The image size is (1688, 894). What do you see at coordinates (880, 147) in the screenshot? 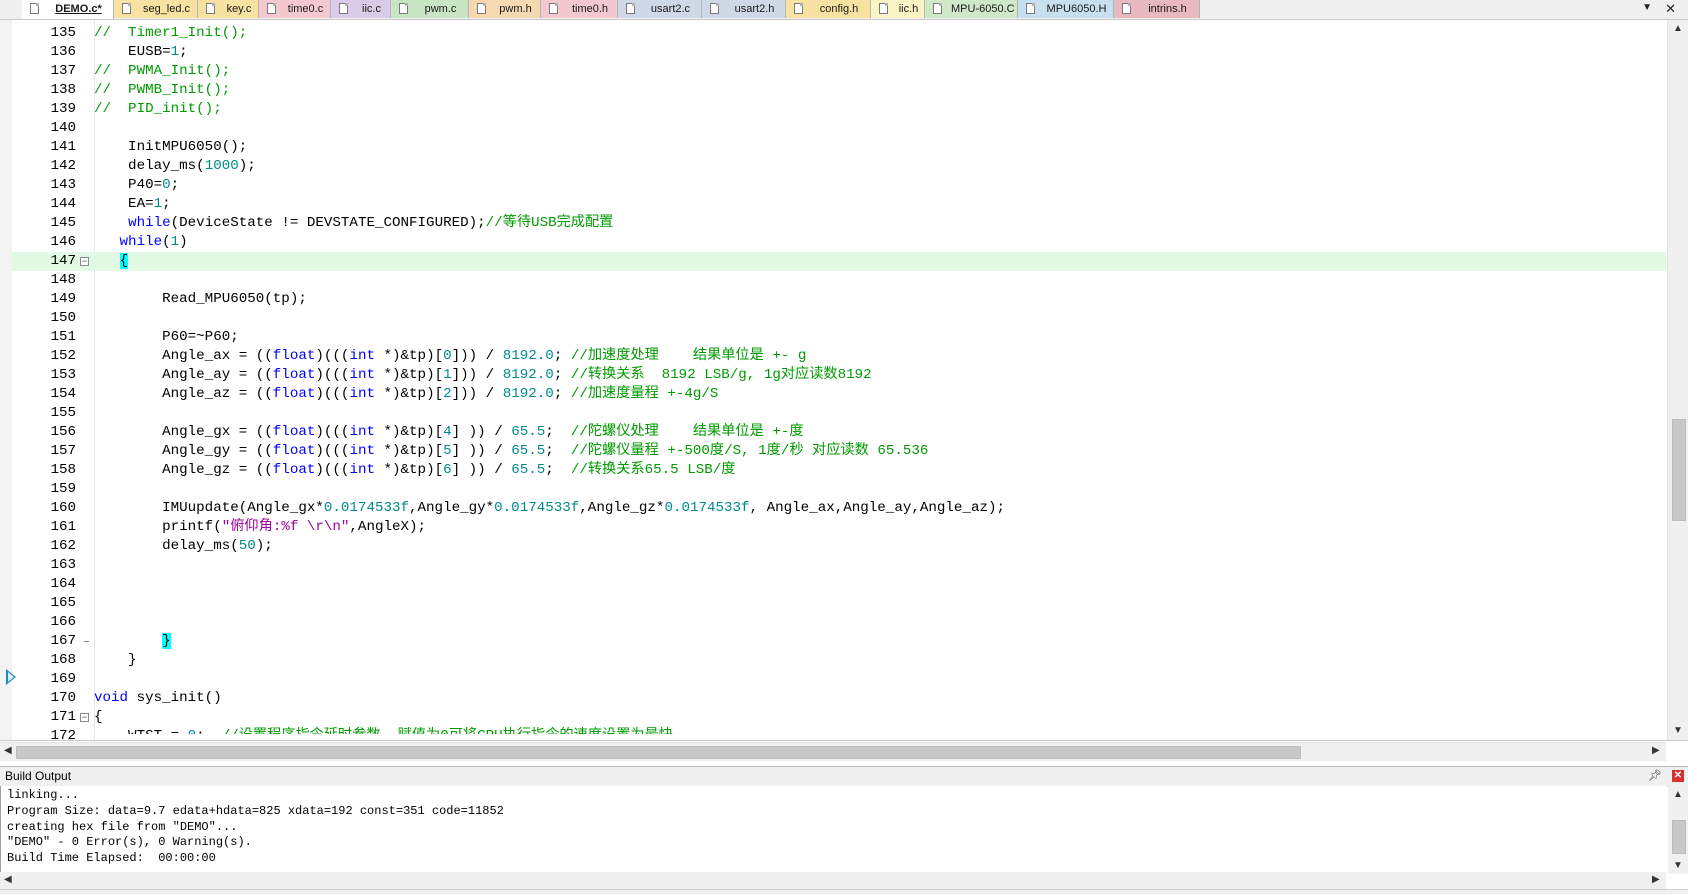
I see `code-line: InitMPU6050();` at bounding box center [880, 147].